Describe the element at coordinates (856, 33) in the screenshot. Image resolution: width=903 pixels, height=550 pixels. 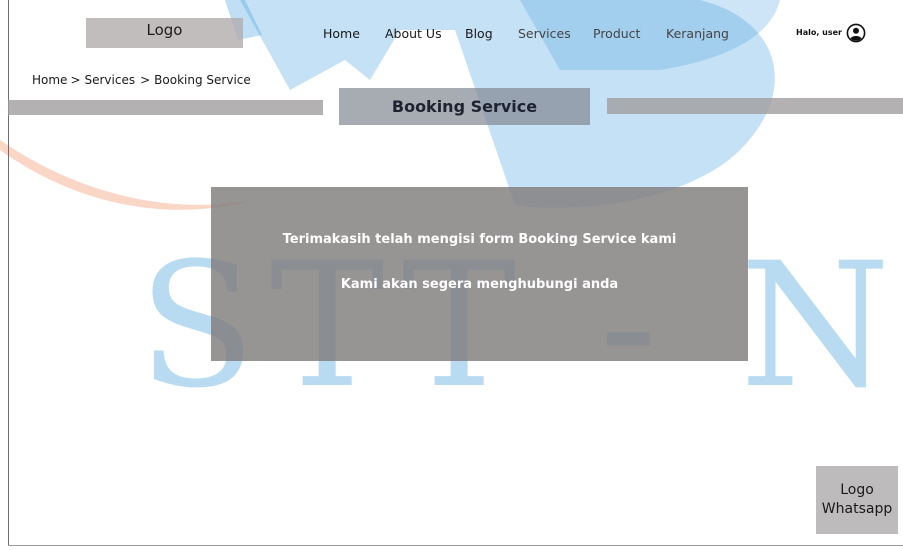
I see `user-circle-icon` at that location.